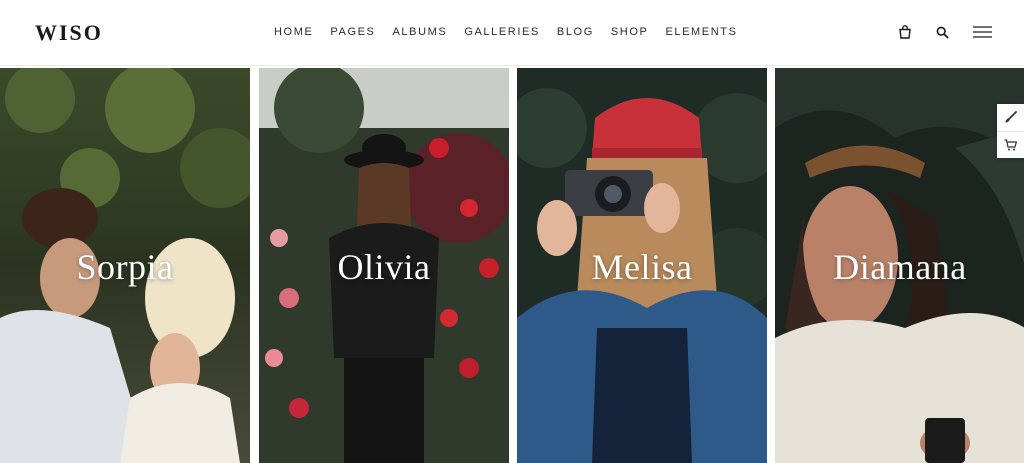 This screenshot has width=1024, height=463. Describe the element at coordinates (502, 32) in the screenshot. I see `nav-galleries: GALLERIES` at that location.